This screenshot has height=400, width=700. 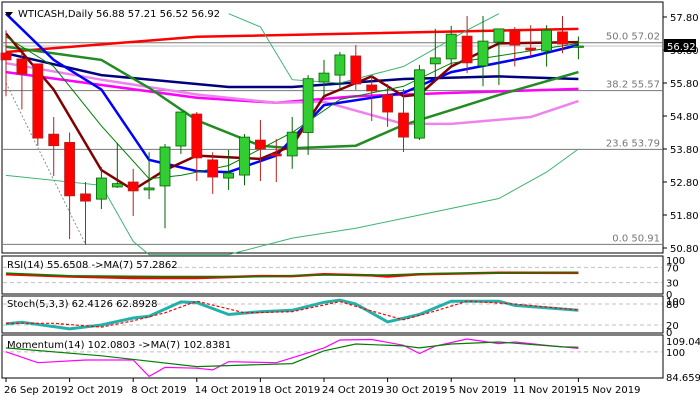 What do you see at coordinates (545, 390) in the screenshot?
I see `date-axis-label: 11 Nov 2019` at bounding box center [545, 390].